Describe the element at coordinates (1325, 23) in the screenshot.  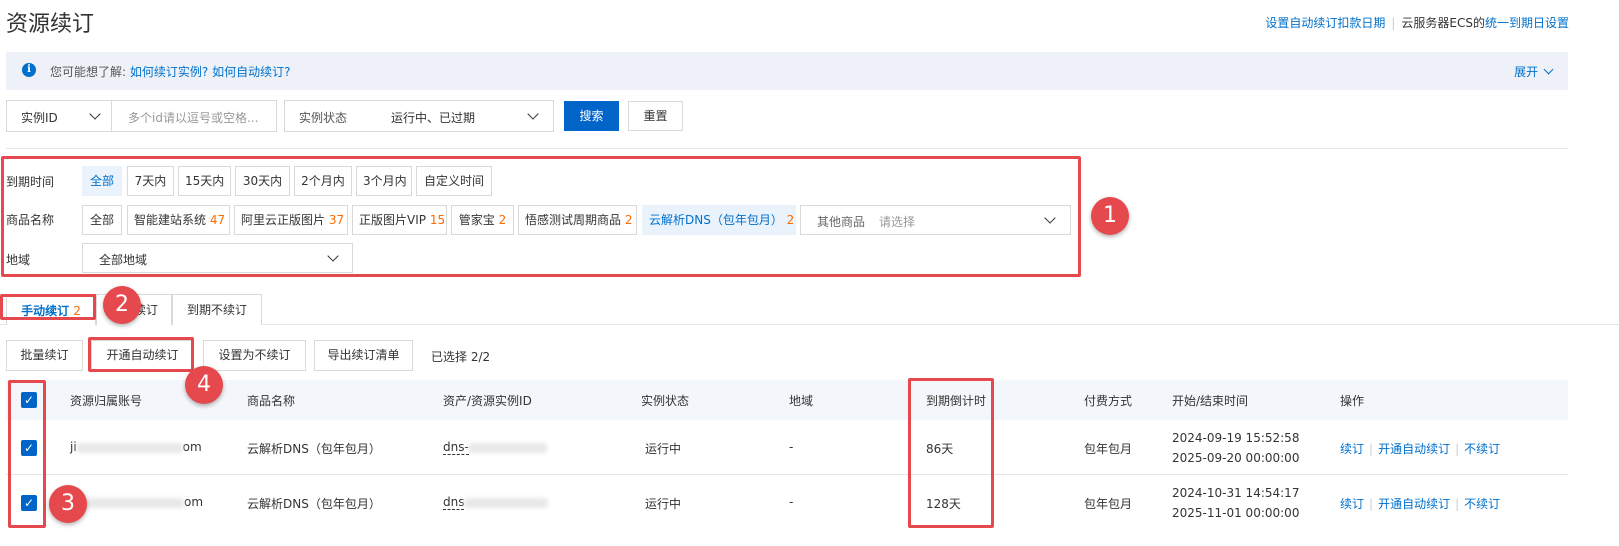
I see `auto-renew-date-link: 设置自动续订扣款日期` at that location.